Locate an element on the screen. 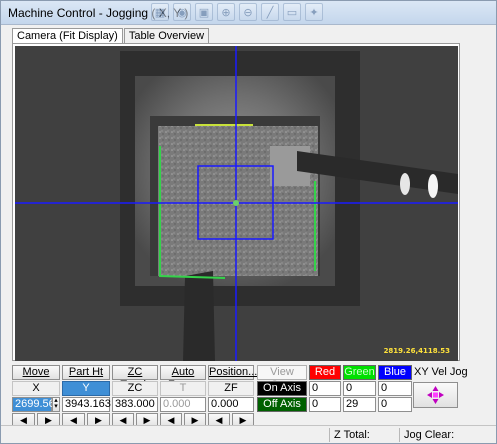 Image resolution: width=497 pixels, height=444 pixels. coordinate-readout: 2819.26,4118.53 is located at coordinates (416, 351).